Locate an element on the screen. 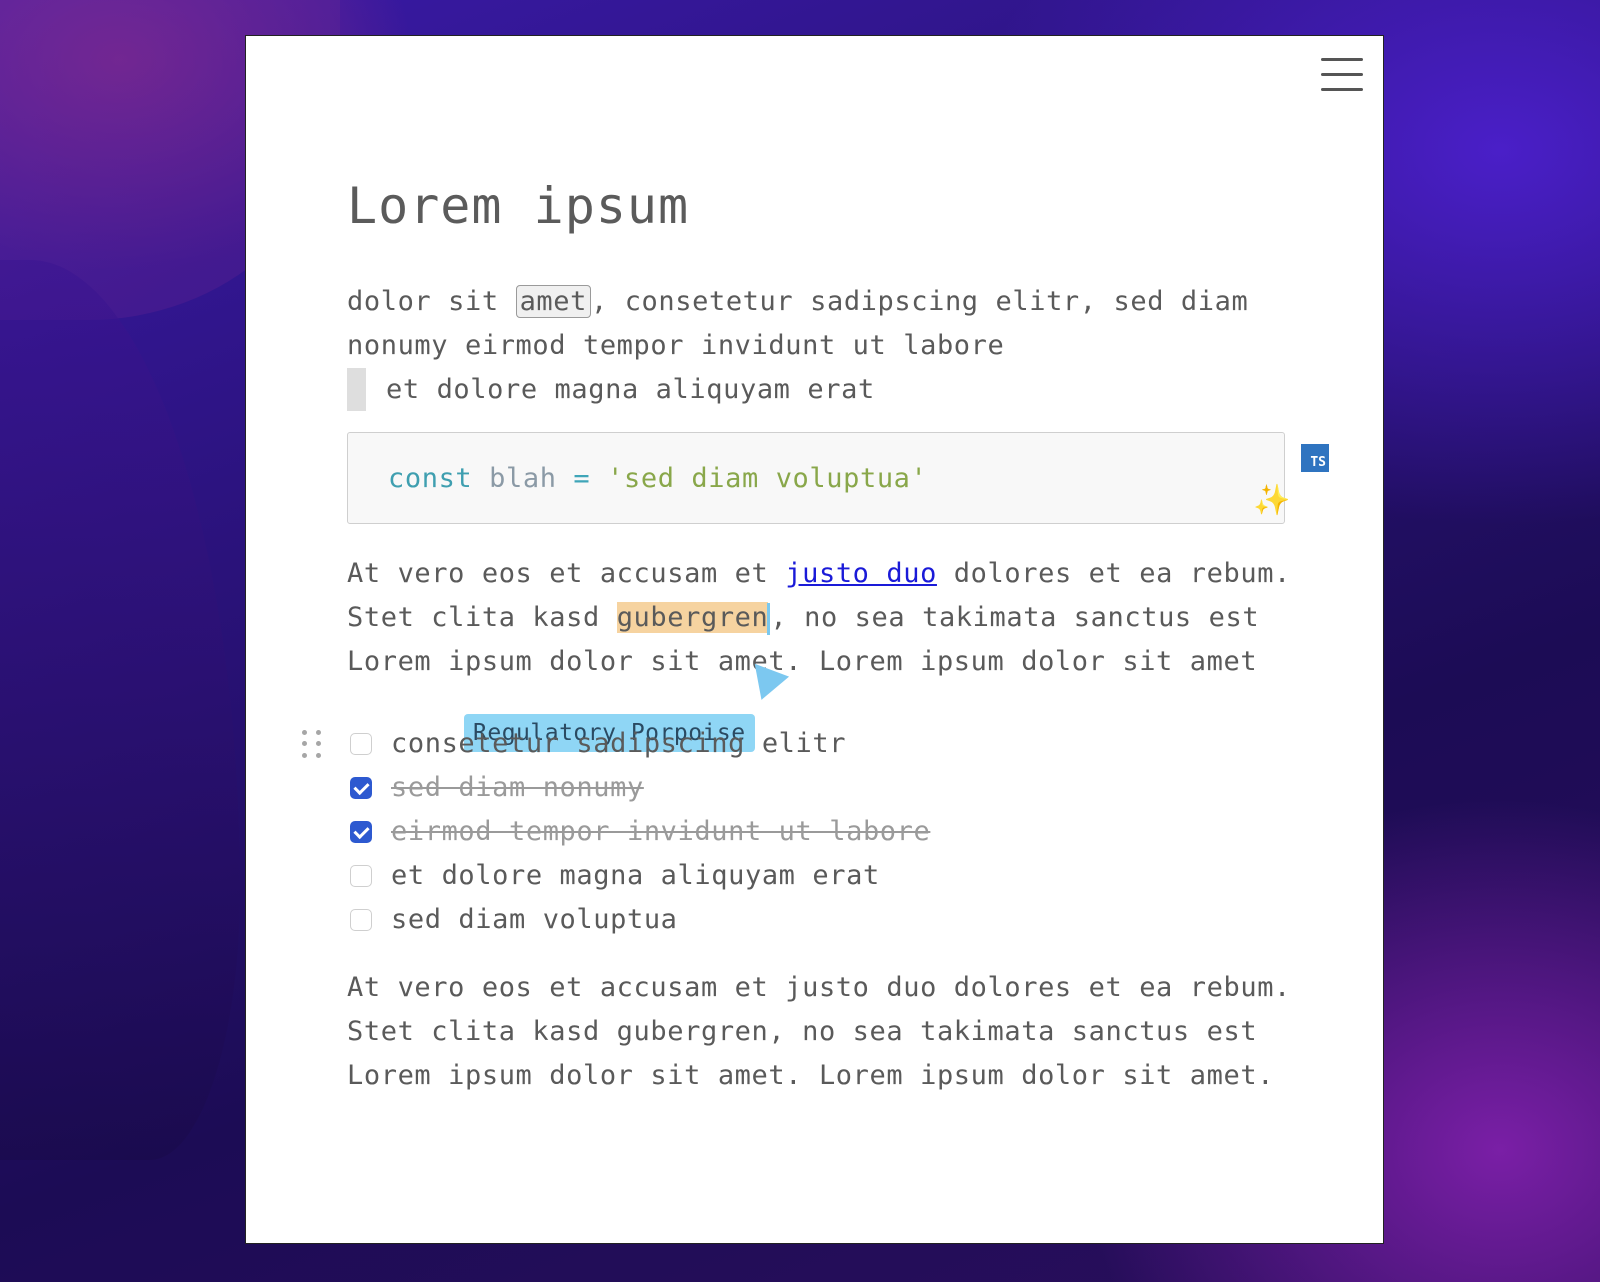  code-keyword: const is located at coordinates (430, 478).